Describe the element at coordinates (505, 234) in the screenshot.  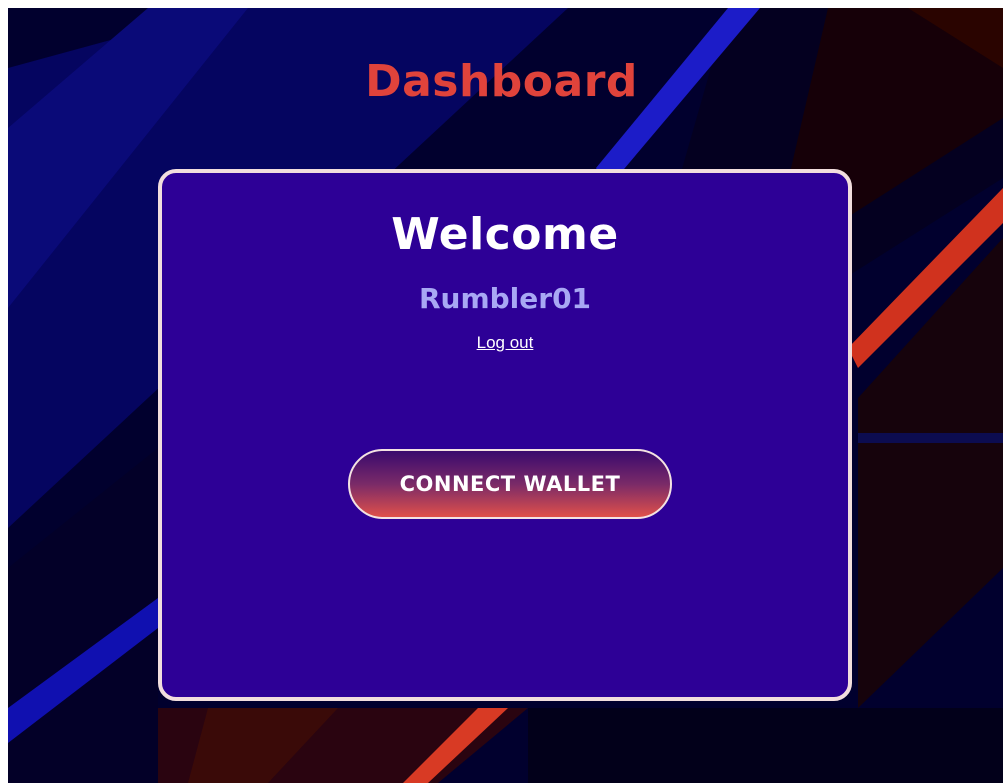
I see `welcome-heading: Welcome` at that location.